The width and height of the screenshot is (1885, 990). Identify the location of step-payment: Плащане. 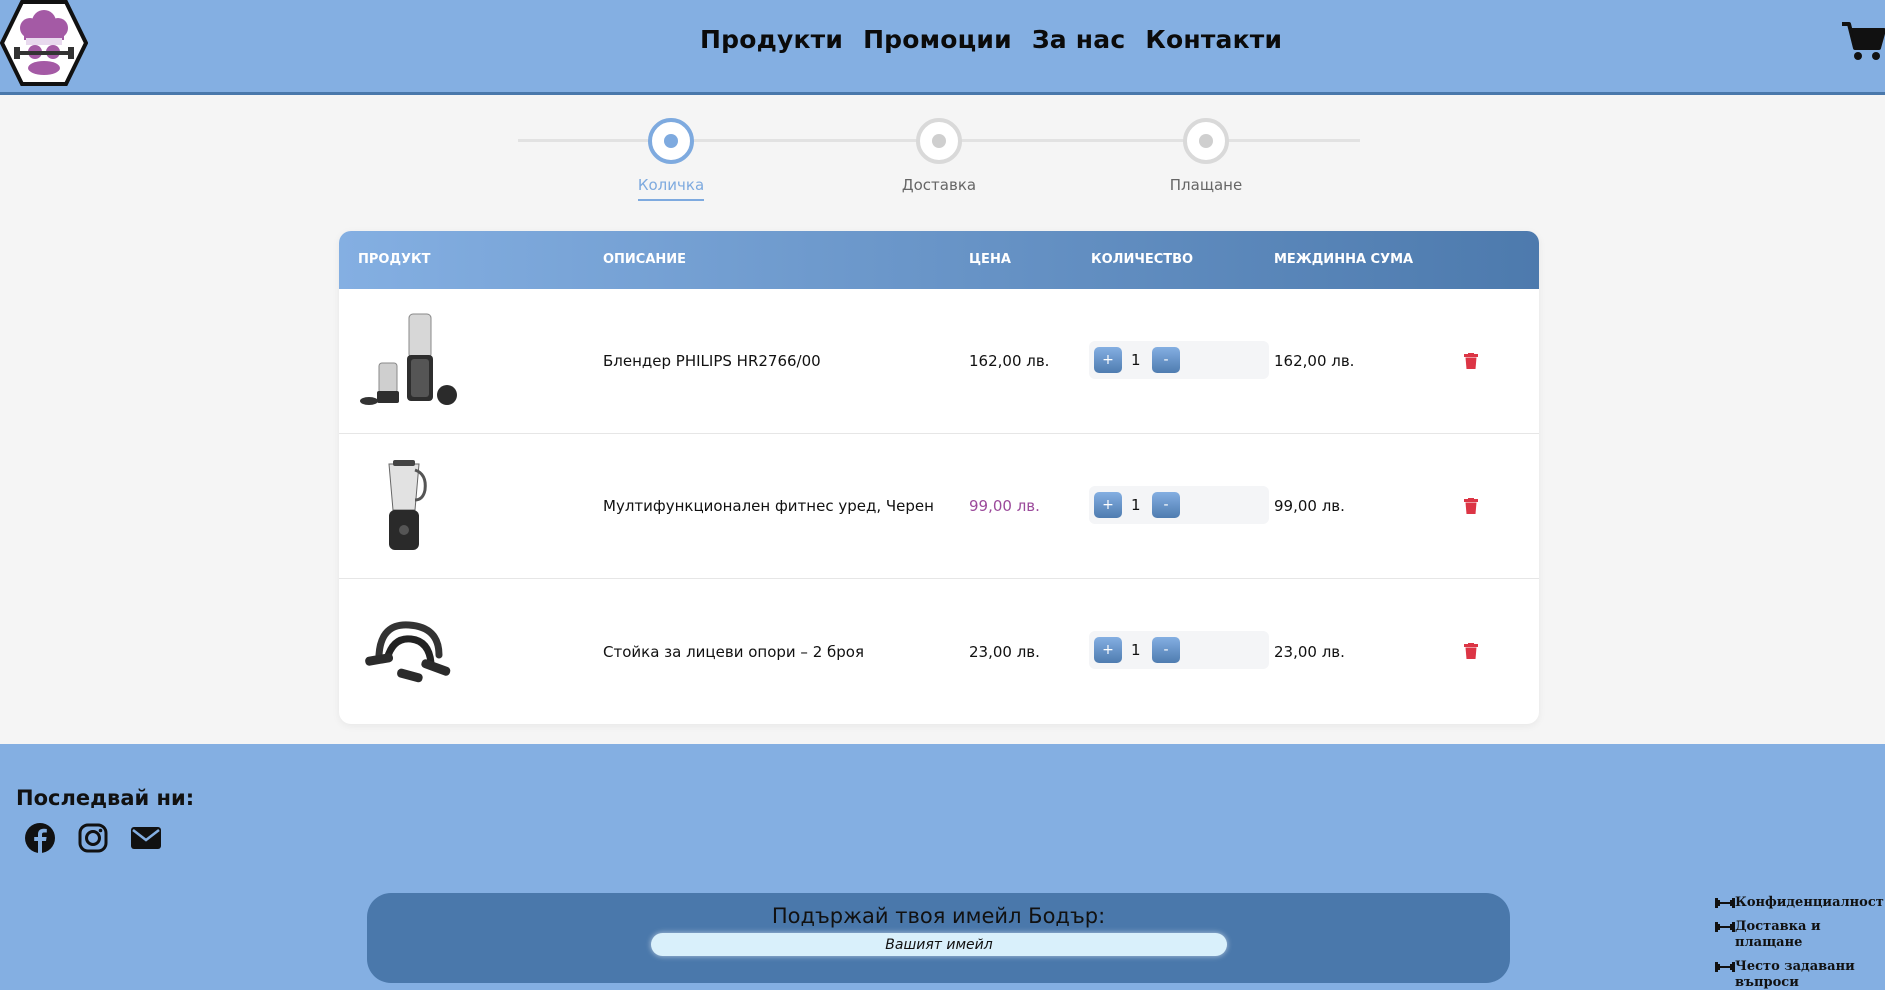
(1206, 158).